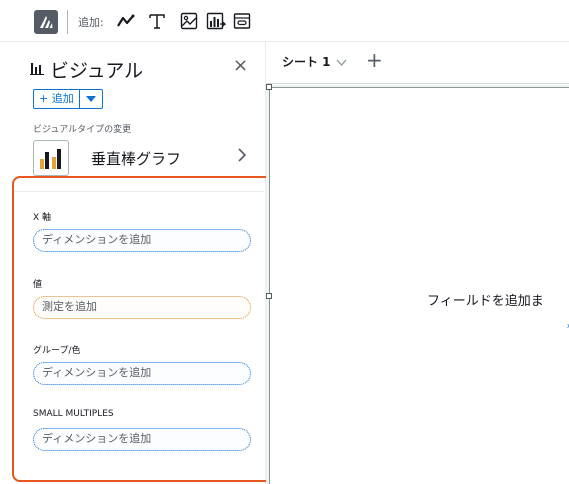 The width and height of the screenshot is (569, 484). What do you see at coordinates (306, 62) in the screenshot?
I see `sheet-tab-label: シート 1` at bounding box center [306, 62].